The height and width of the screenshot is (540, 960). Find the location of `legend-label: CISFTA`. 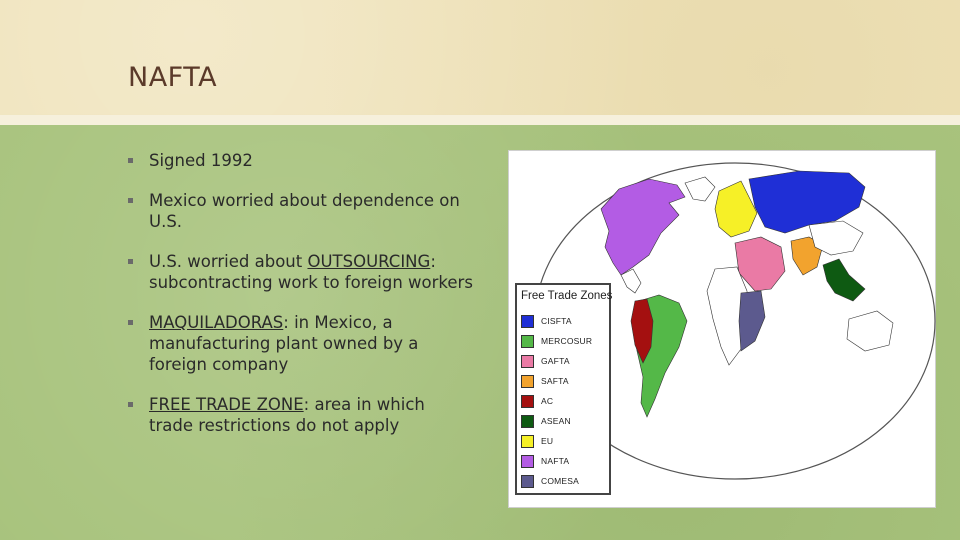

legend-label: CISFTA is located at coordinates (556, 321).